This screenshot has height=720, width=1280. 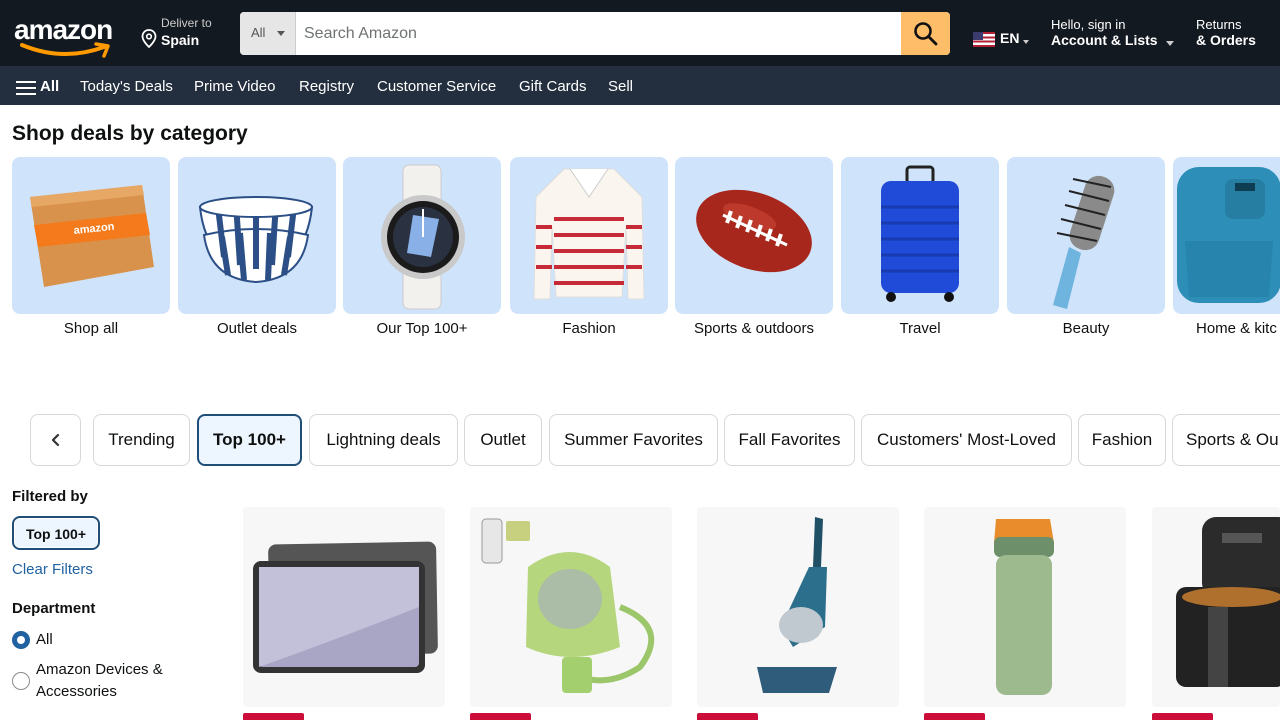 I want to click on pill-label: Customers' Most-Loved, so click(x=966, y=439).